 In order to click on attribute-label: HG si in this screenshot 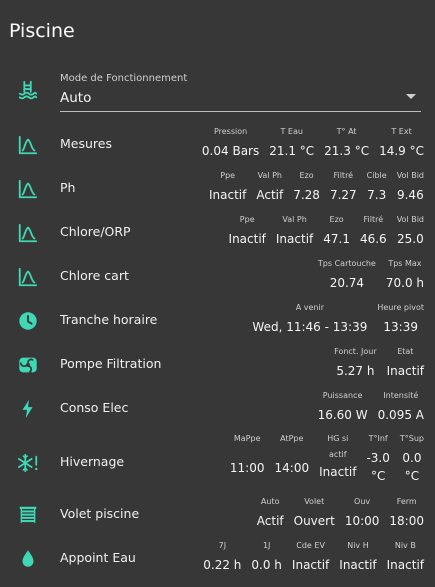, I will do `click(338, 438)`.